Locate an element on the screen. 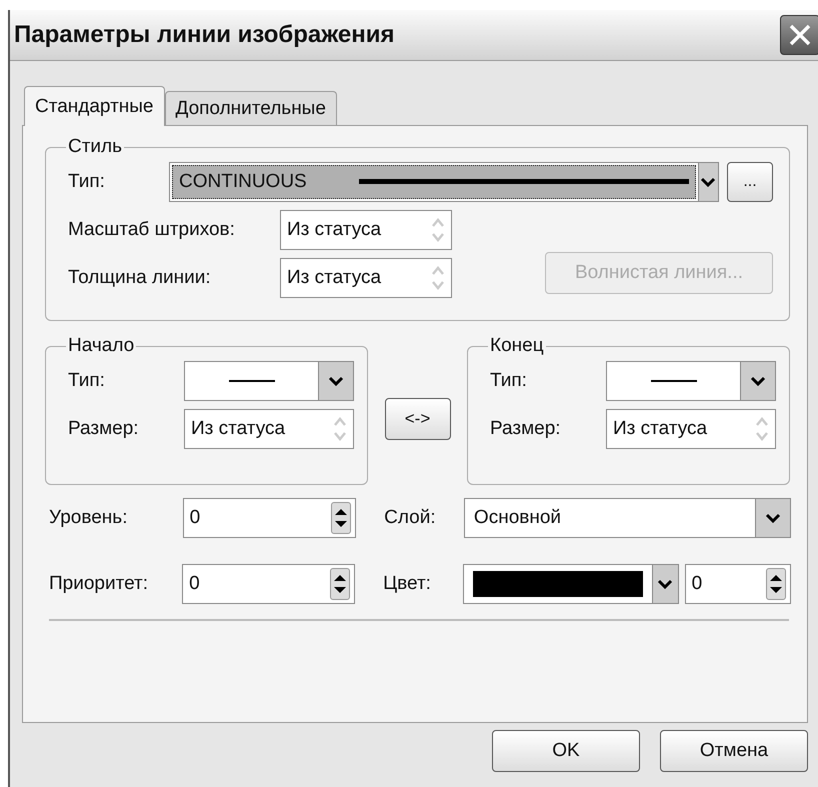 Image resolution: width=818 pixels, height=787 pixels. field-label: Толщина линии: is located at coordinates (140, 278).